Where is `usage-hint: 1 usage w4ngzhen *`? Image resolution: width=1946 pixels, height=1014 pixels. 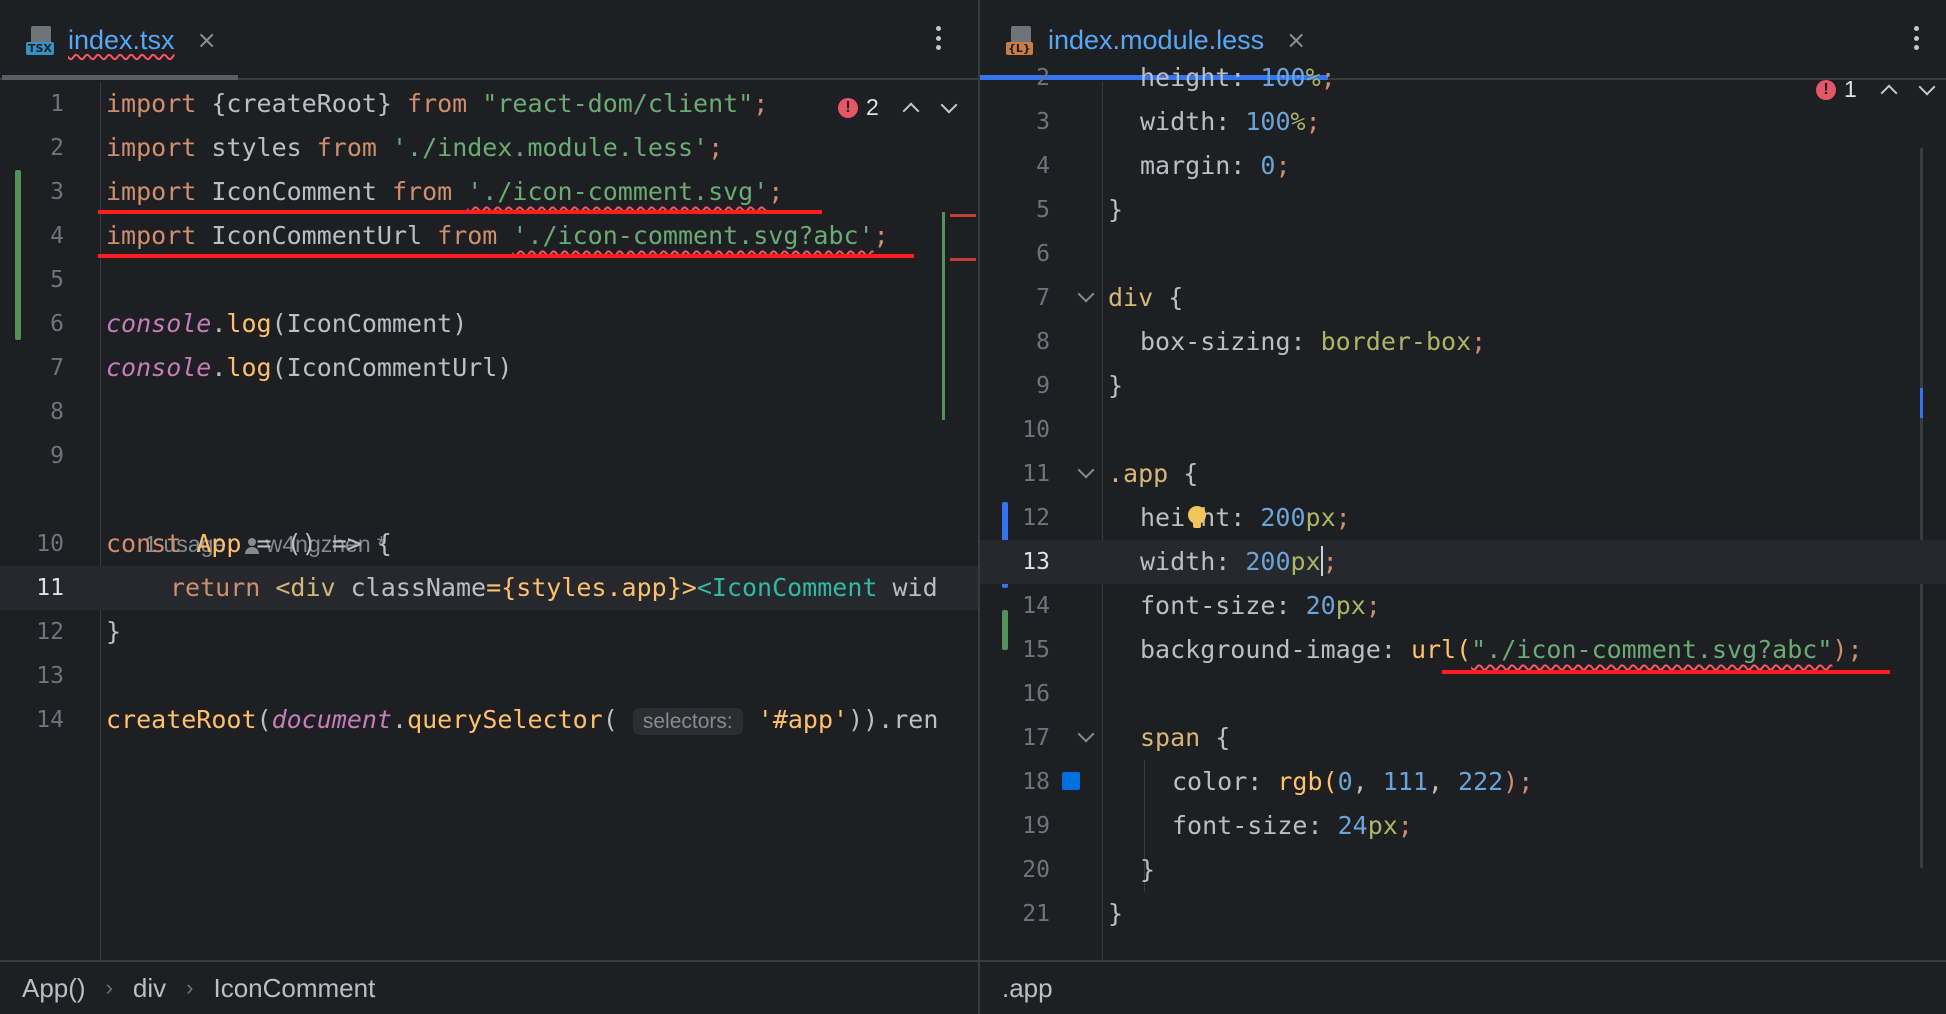
usage-hint: 1 usage w4ngzhen * is located at coordinates (246, 517).